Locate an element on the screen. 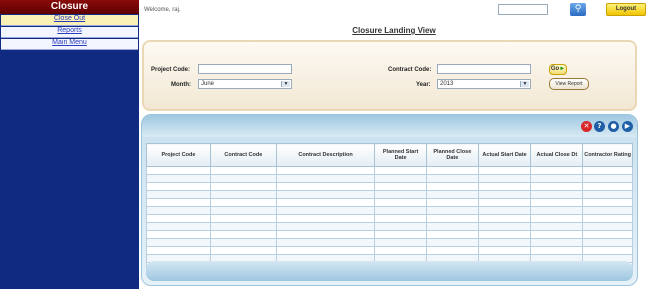  sidebar-item-main-menu: Main Menu is located at coordinates (69, 44).